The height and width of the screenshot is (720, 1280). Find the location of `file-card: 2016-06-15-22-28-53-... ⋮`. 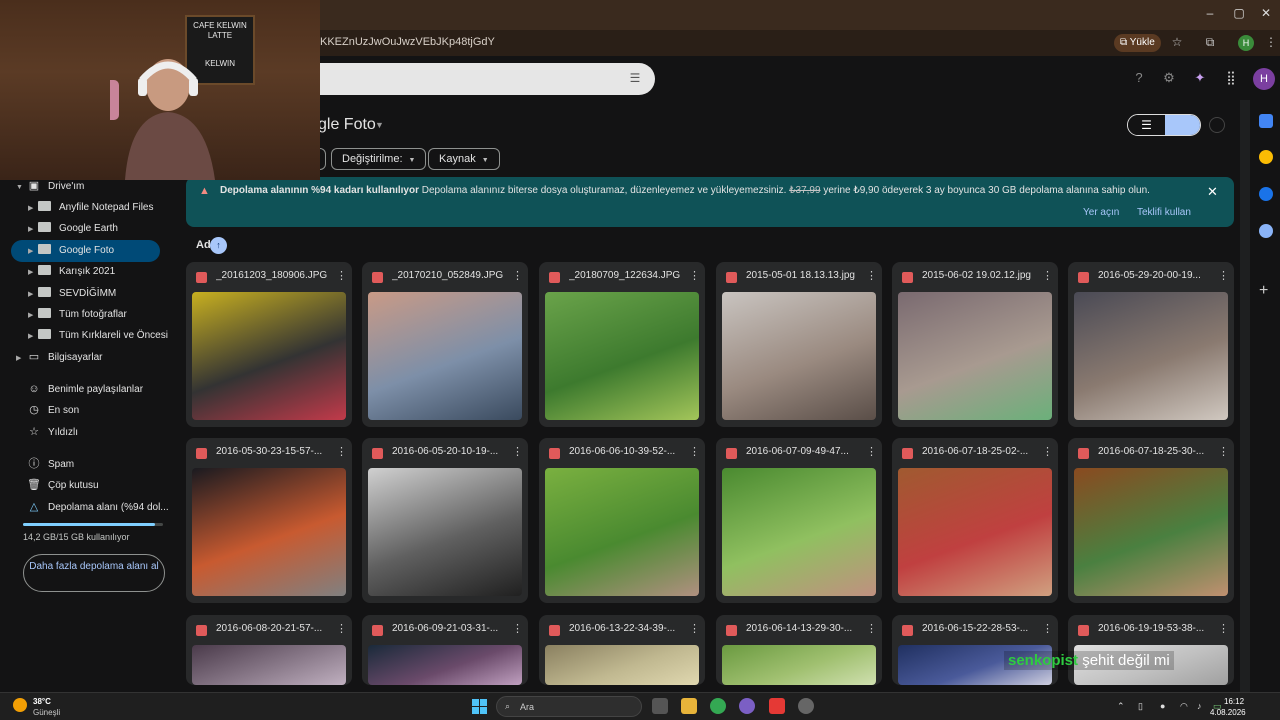

file-card: 2016-06-15-22-28-53-... ⋮ is located at coordinates (975, 650).